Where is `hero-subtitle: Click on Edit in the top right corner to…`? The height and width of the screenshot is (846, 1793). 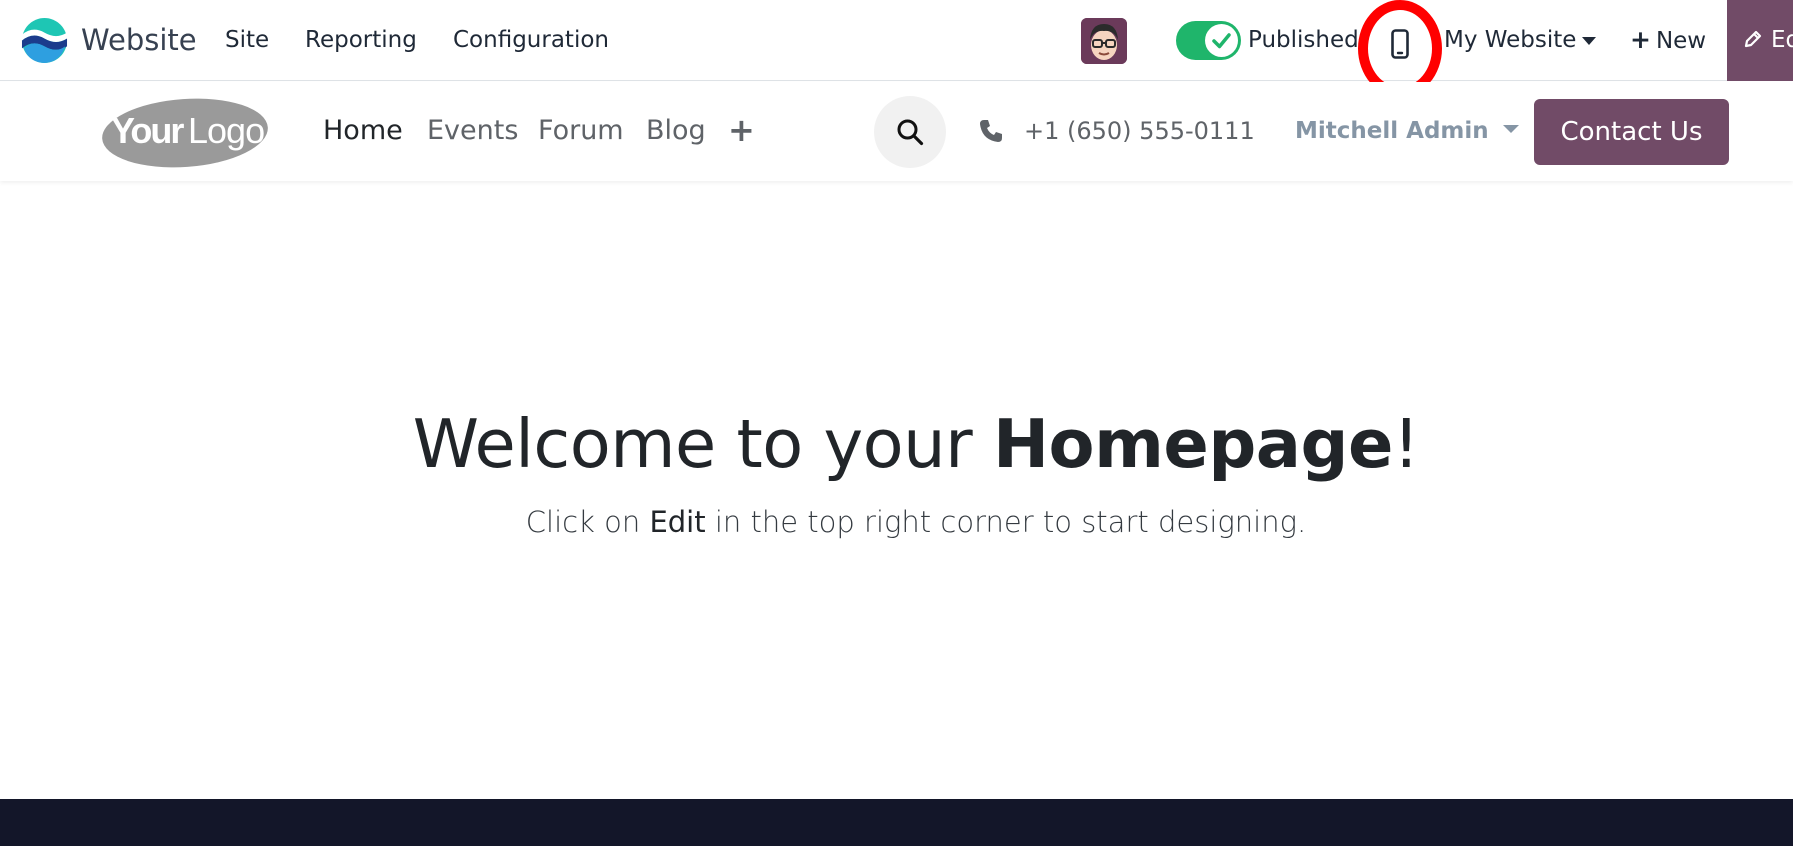
hero-subtitle: Click on Edit in the top right corner to… is located at coordinates (896, 522).